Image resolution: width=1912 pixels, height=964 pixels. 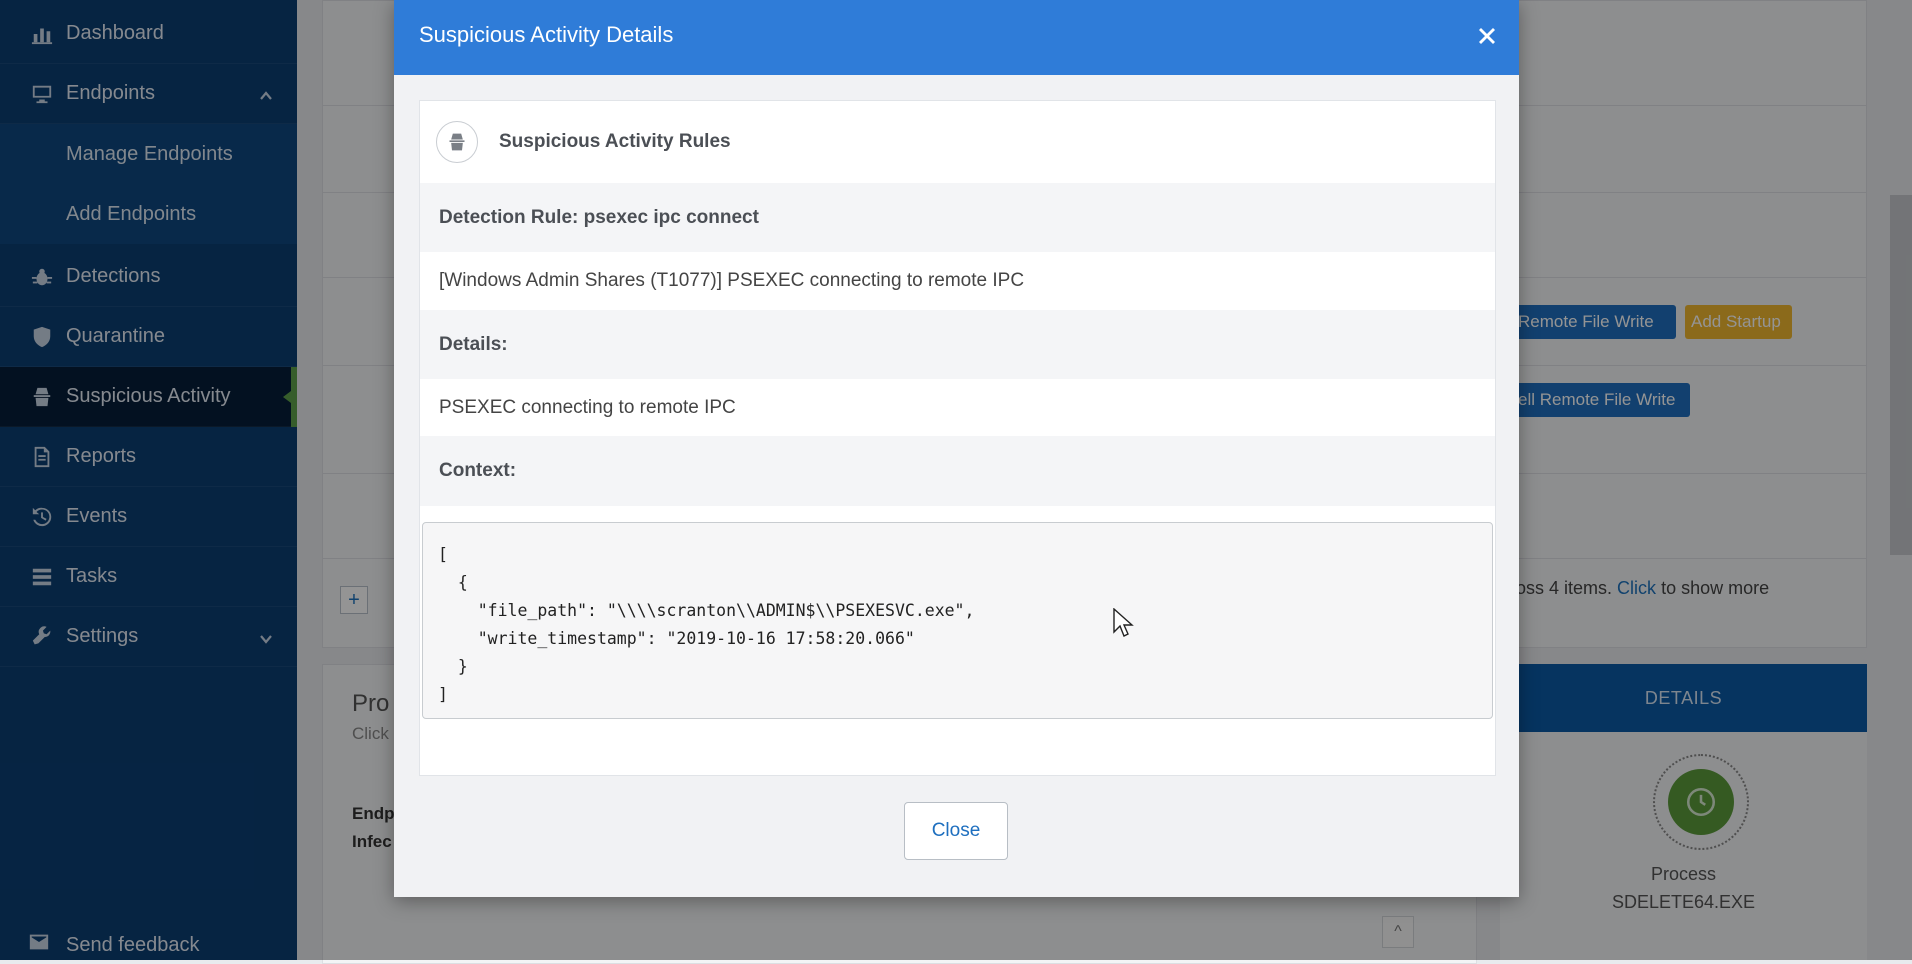 What do you see at coordinates (957, 142) in the screenshot?
I see `panel-header: Suspicious Activity Rules` at bounding box center [957, 142].